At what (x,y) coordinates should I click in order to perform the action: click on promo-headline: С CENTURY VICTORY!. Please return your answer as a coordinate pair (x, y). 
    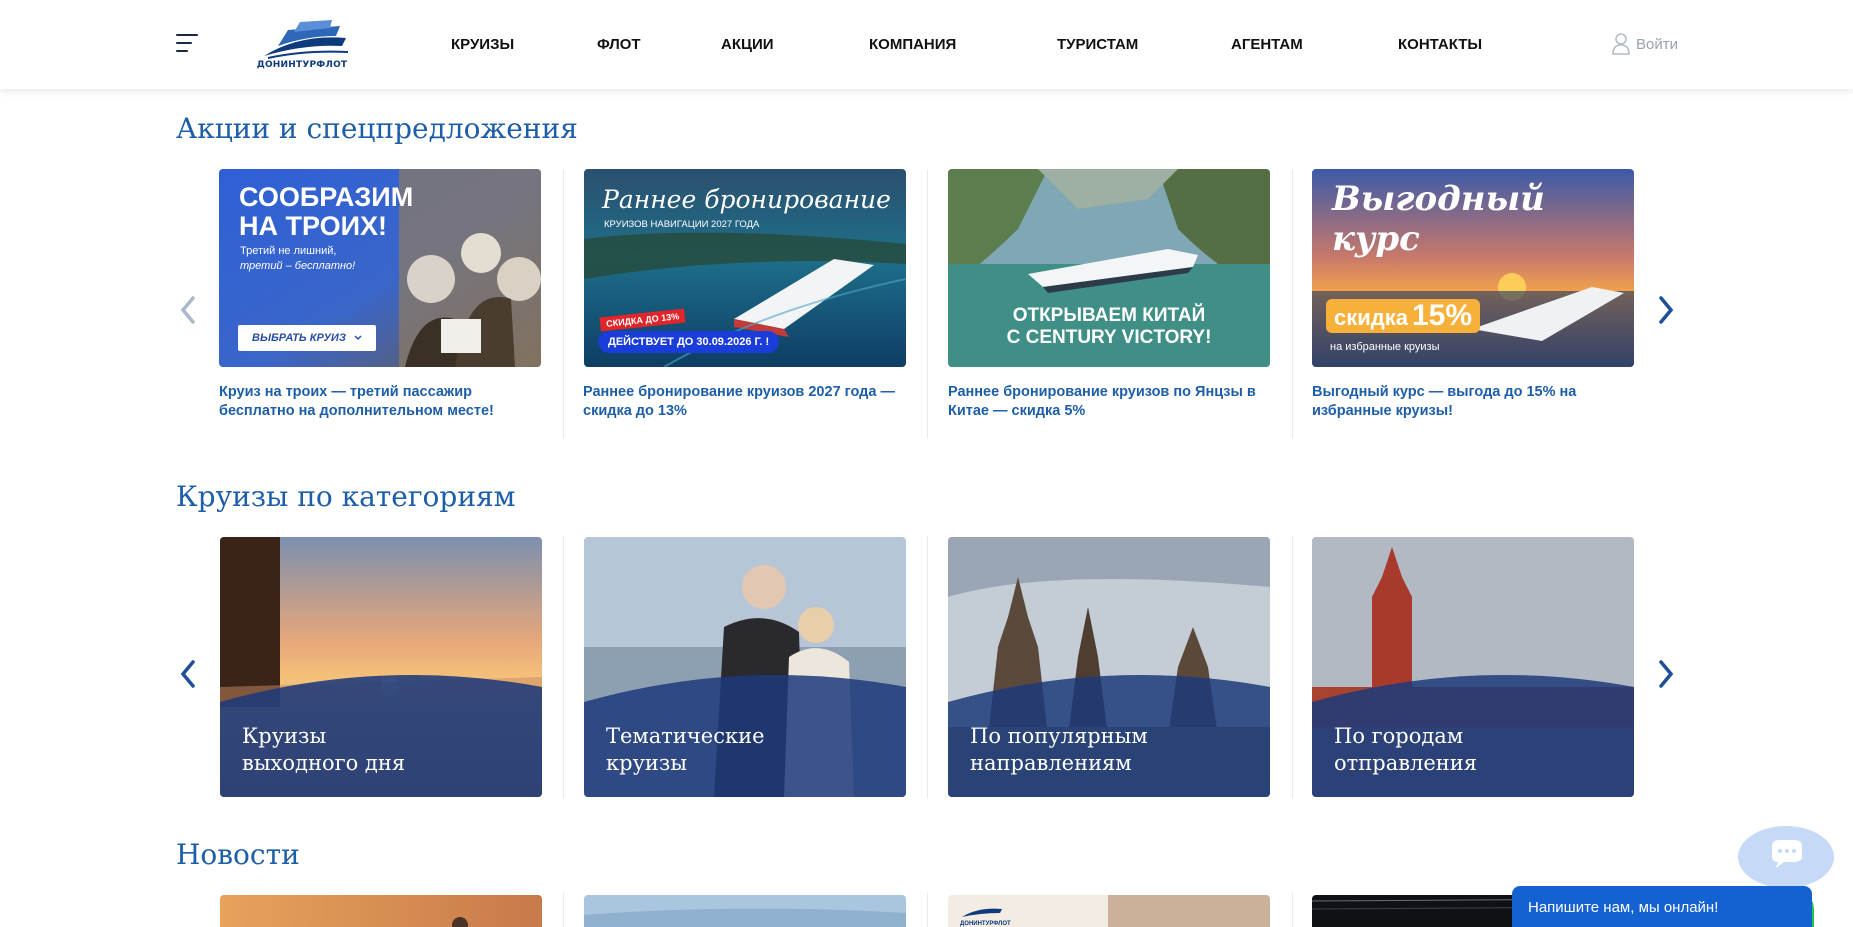
    Looking at the image, I should click on (1109, 337).